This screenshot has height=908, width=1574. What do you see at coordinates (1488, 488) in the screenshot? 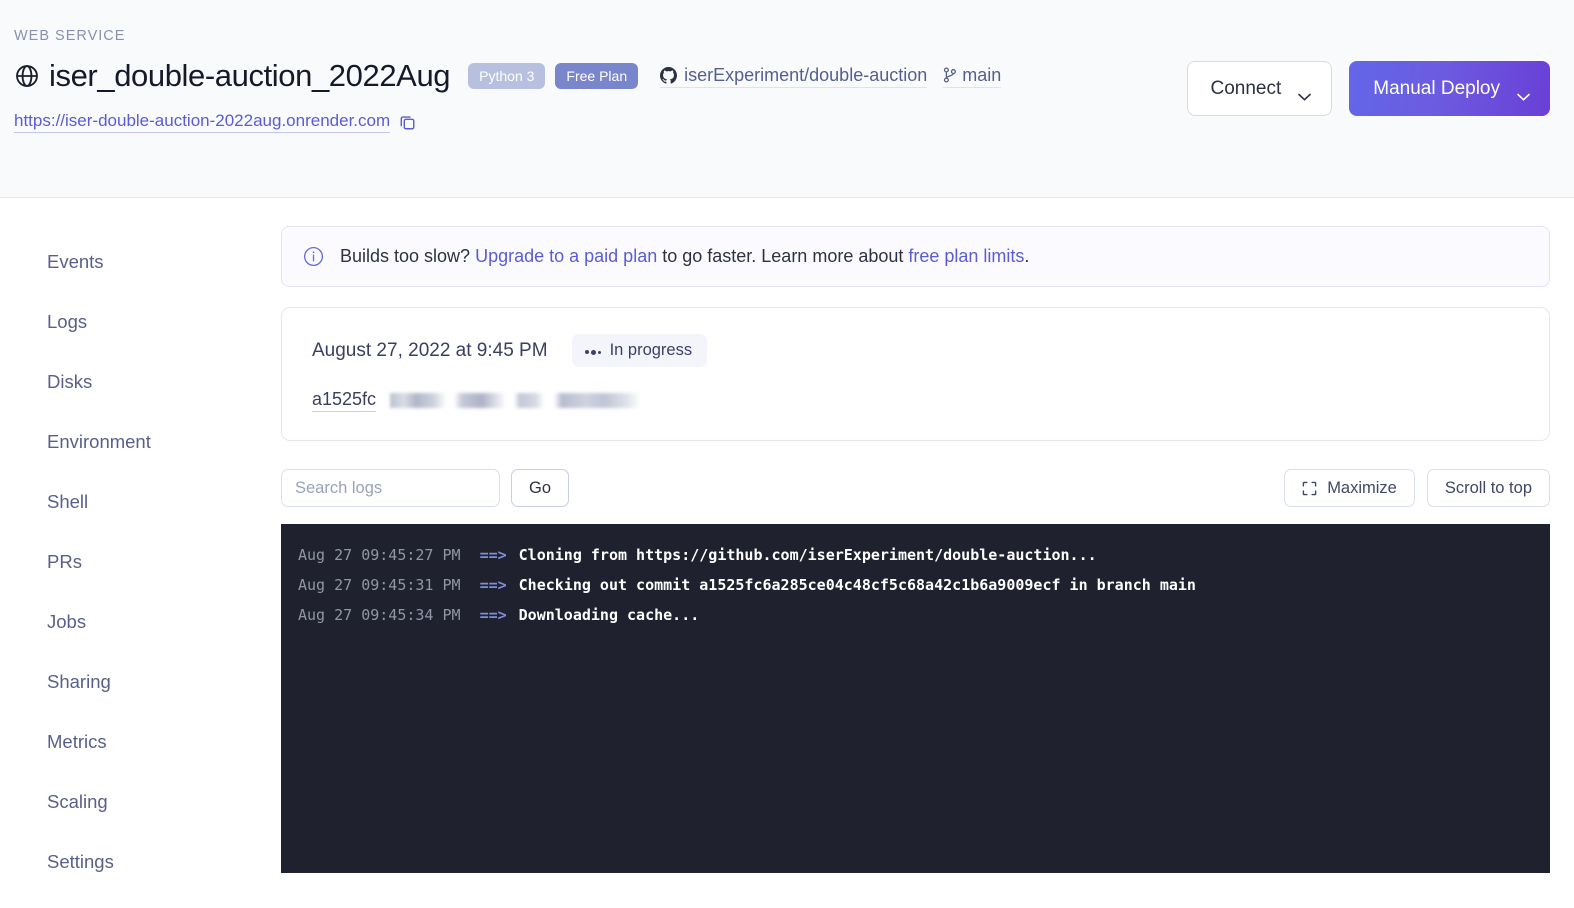
I see `scroll-to-top-button: Scroll to top` at bounding box center [1488, 488].